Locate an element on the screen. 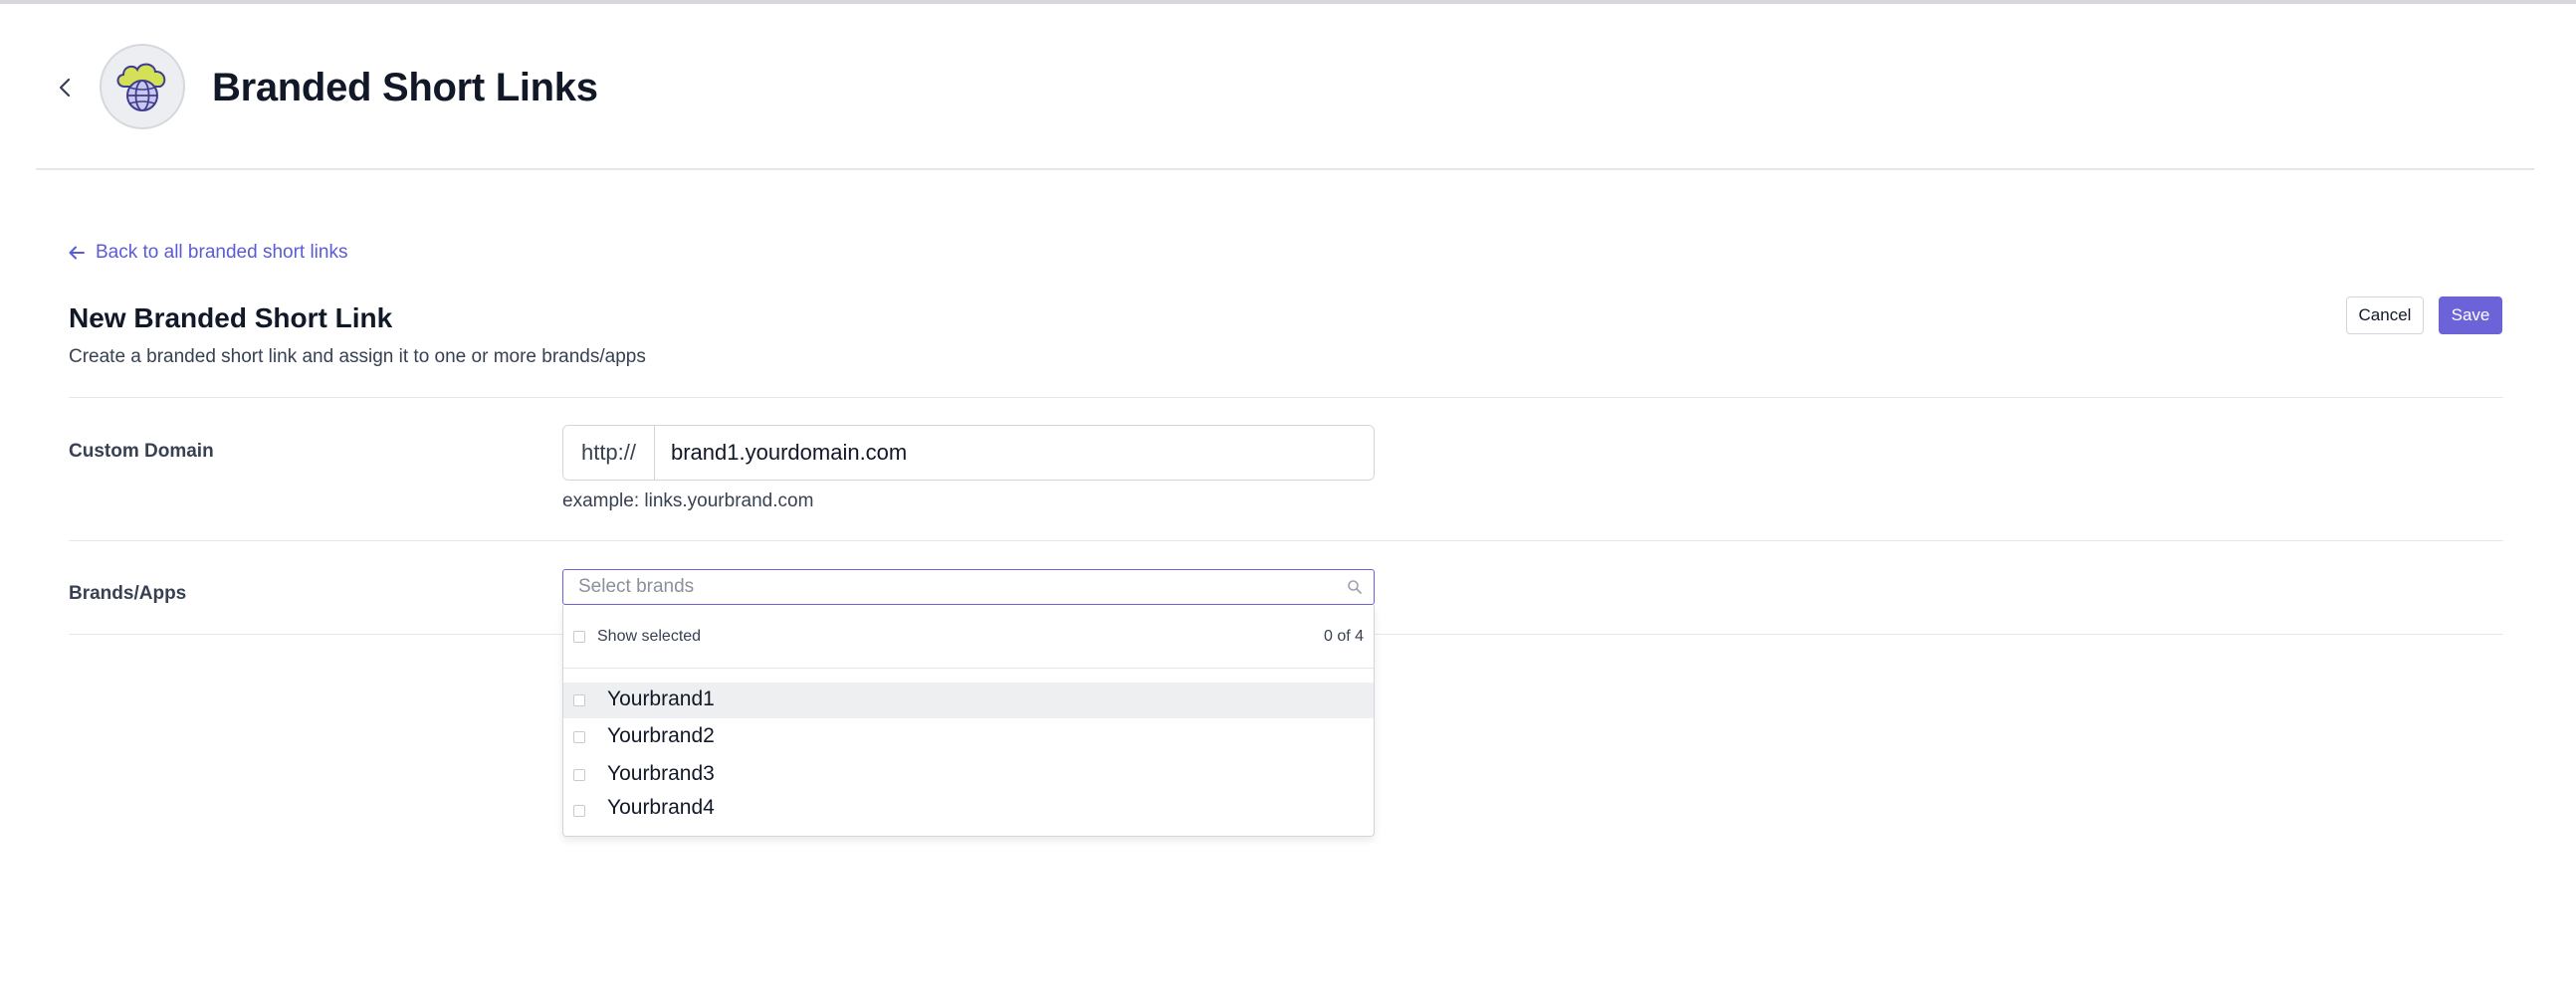 The image size is (2576, 981). brand-option-label: Yourbrand4 is located at coordinates (661, 808).